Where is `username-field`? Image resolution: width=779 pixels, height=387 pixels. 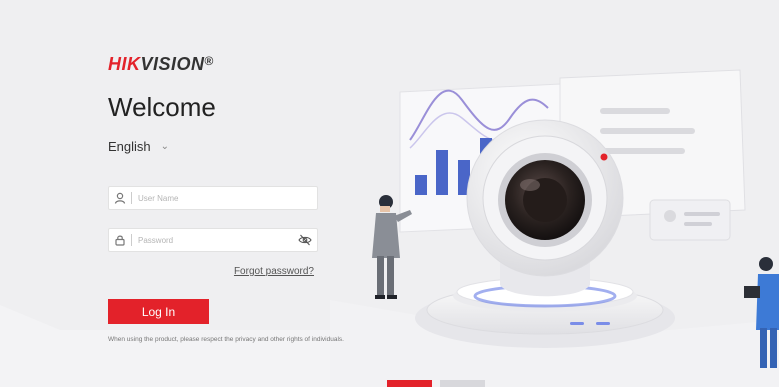
username-field is located at coordinates (213, 198).